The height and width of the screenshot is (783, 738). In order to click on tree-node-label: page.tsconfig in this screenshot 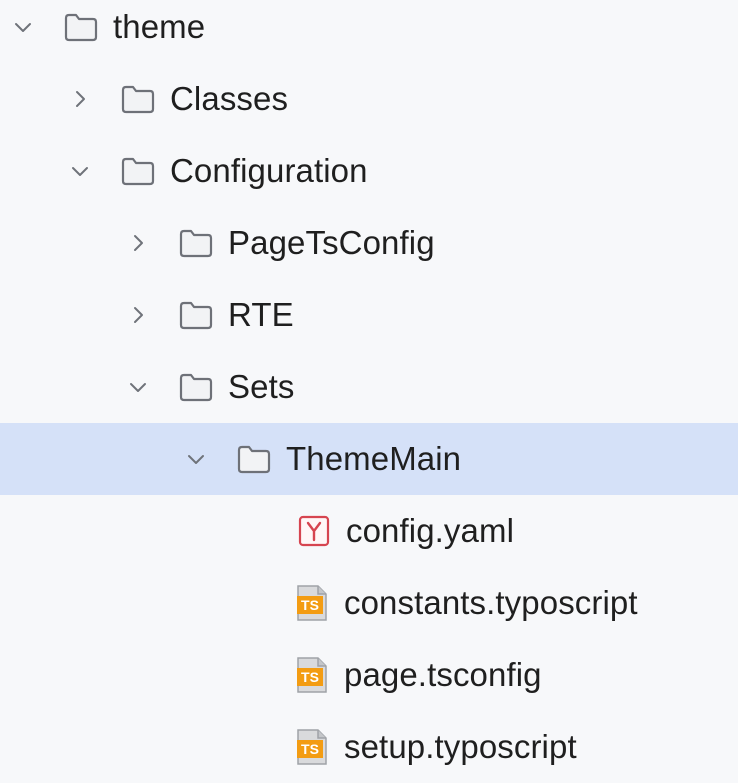, I will do `click(443, 674)`.